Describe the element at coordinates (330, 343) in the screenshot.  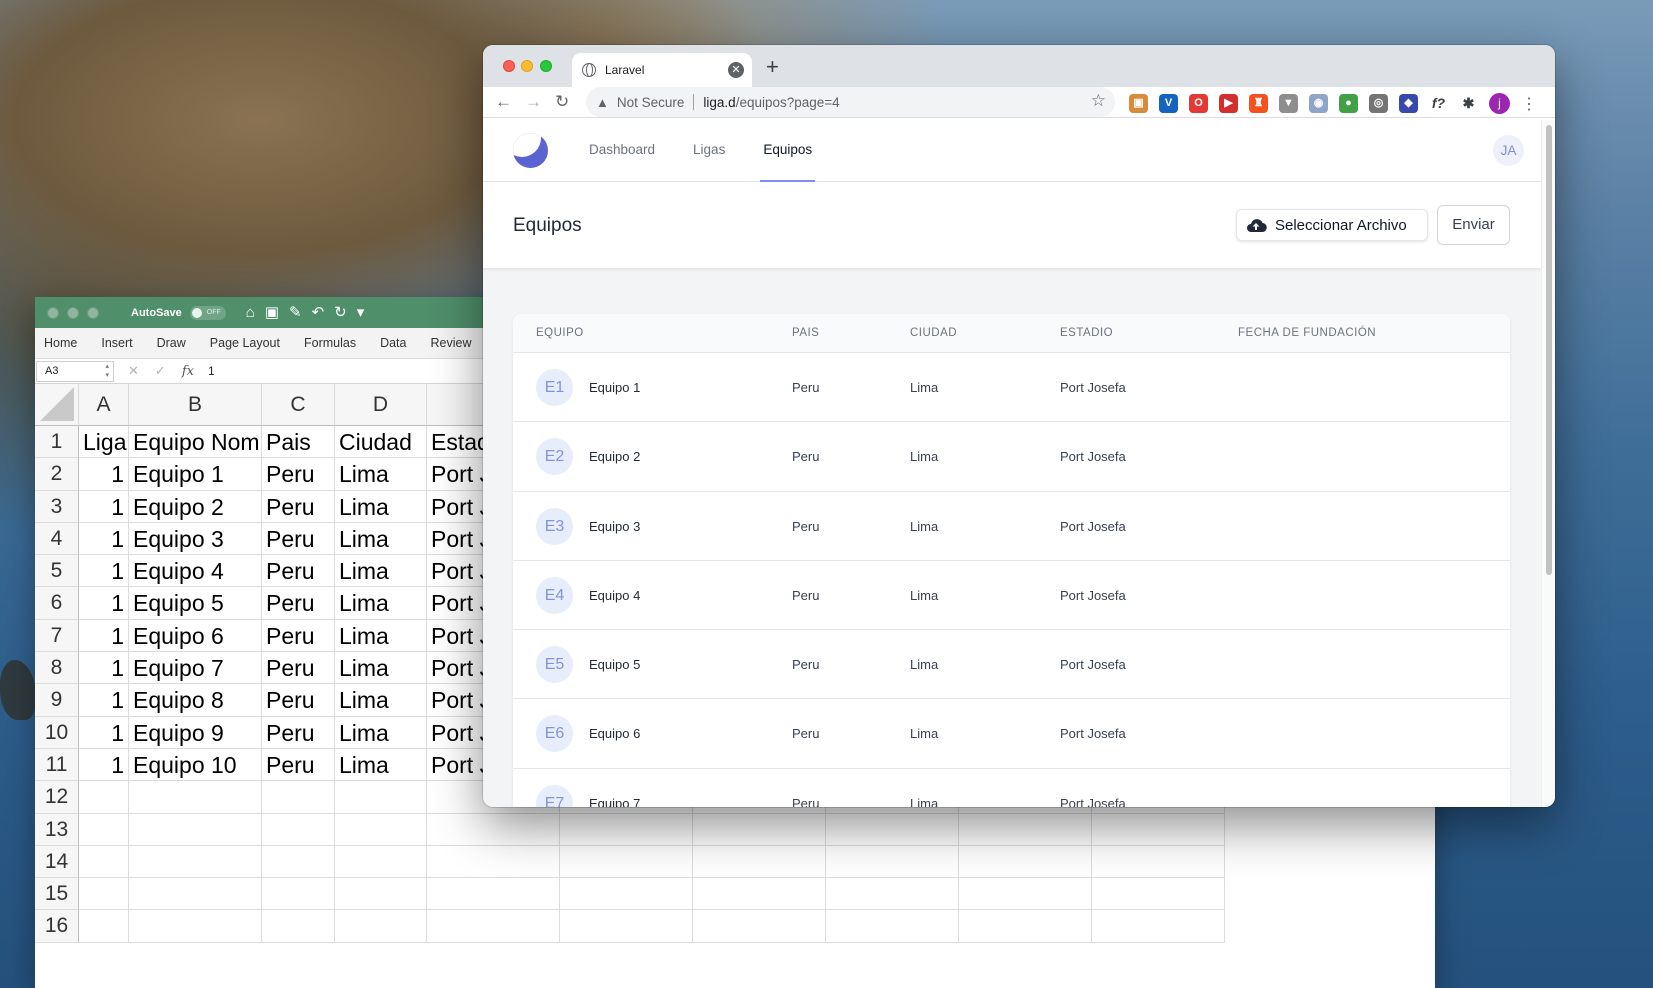
I see `ribbon-tab-formulas: Formulas` at that location.